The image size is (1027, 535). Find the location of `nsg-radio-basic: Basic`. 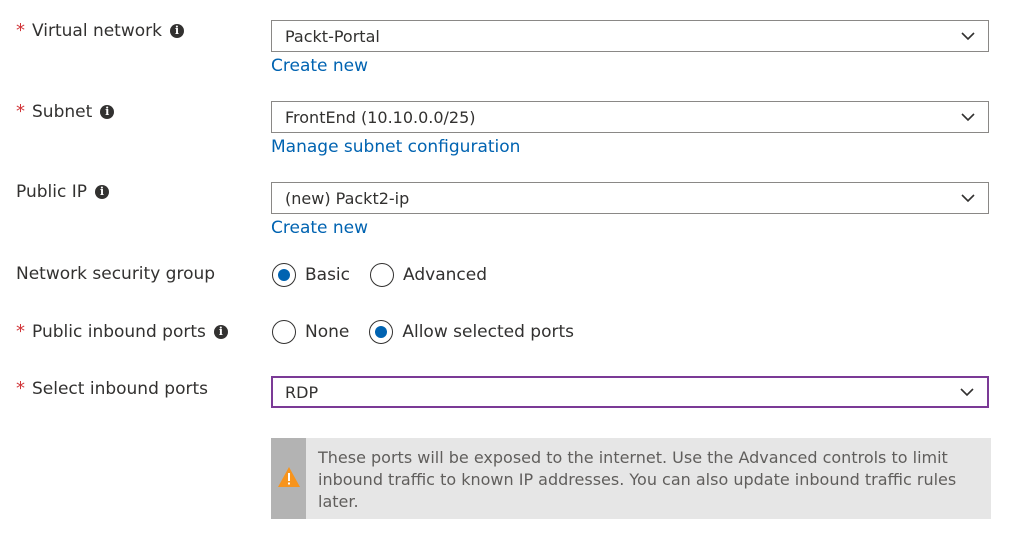

nsg-radio-basic: Basic is located at coordinates (311, 275).